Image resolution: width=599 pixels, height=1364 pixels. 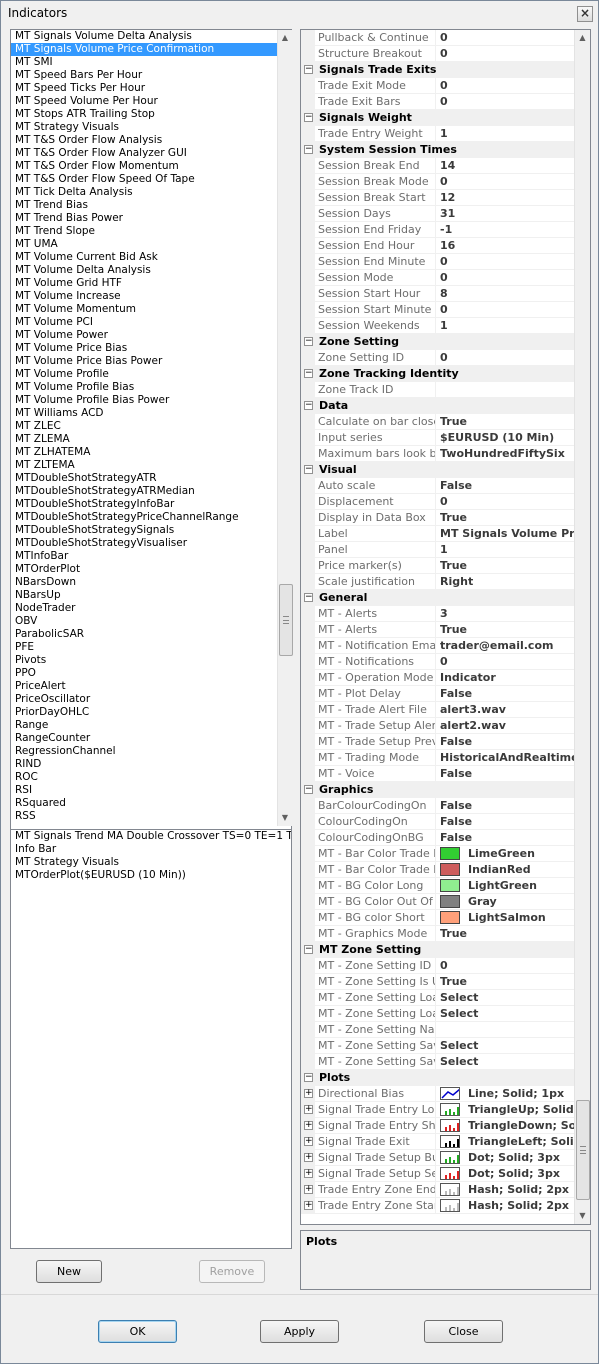 I want to click on indicator-list-item: RIND, so click(x=144, y=764).